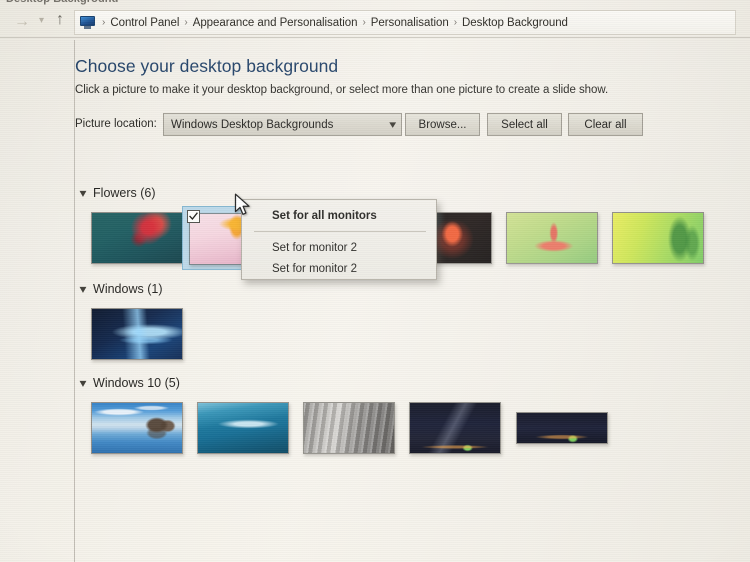  I want to click on breadcrumb-item-control-panel: Control Panel, so click(144, 23).